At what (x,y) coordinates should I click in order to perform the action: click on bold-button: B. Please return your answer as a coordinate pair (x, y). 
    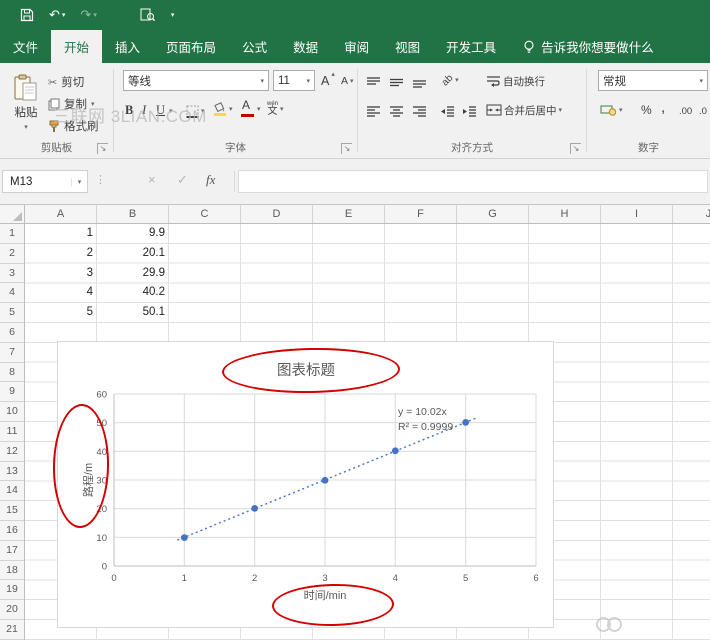
    Looking at the image, I should click on (129, 110).